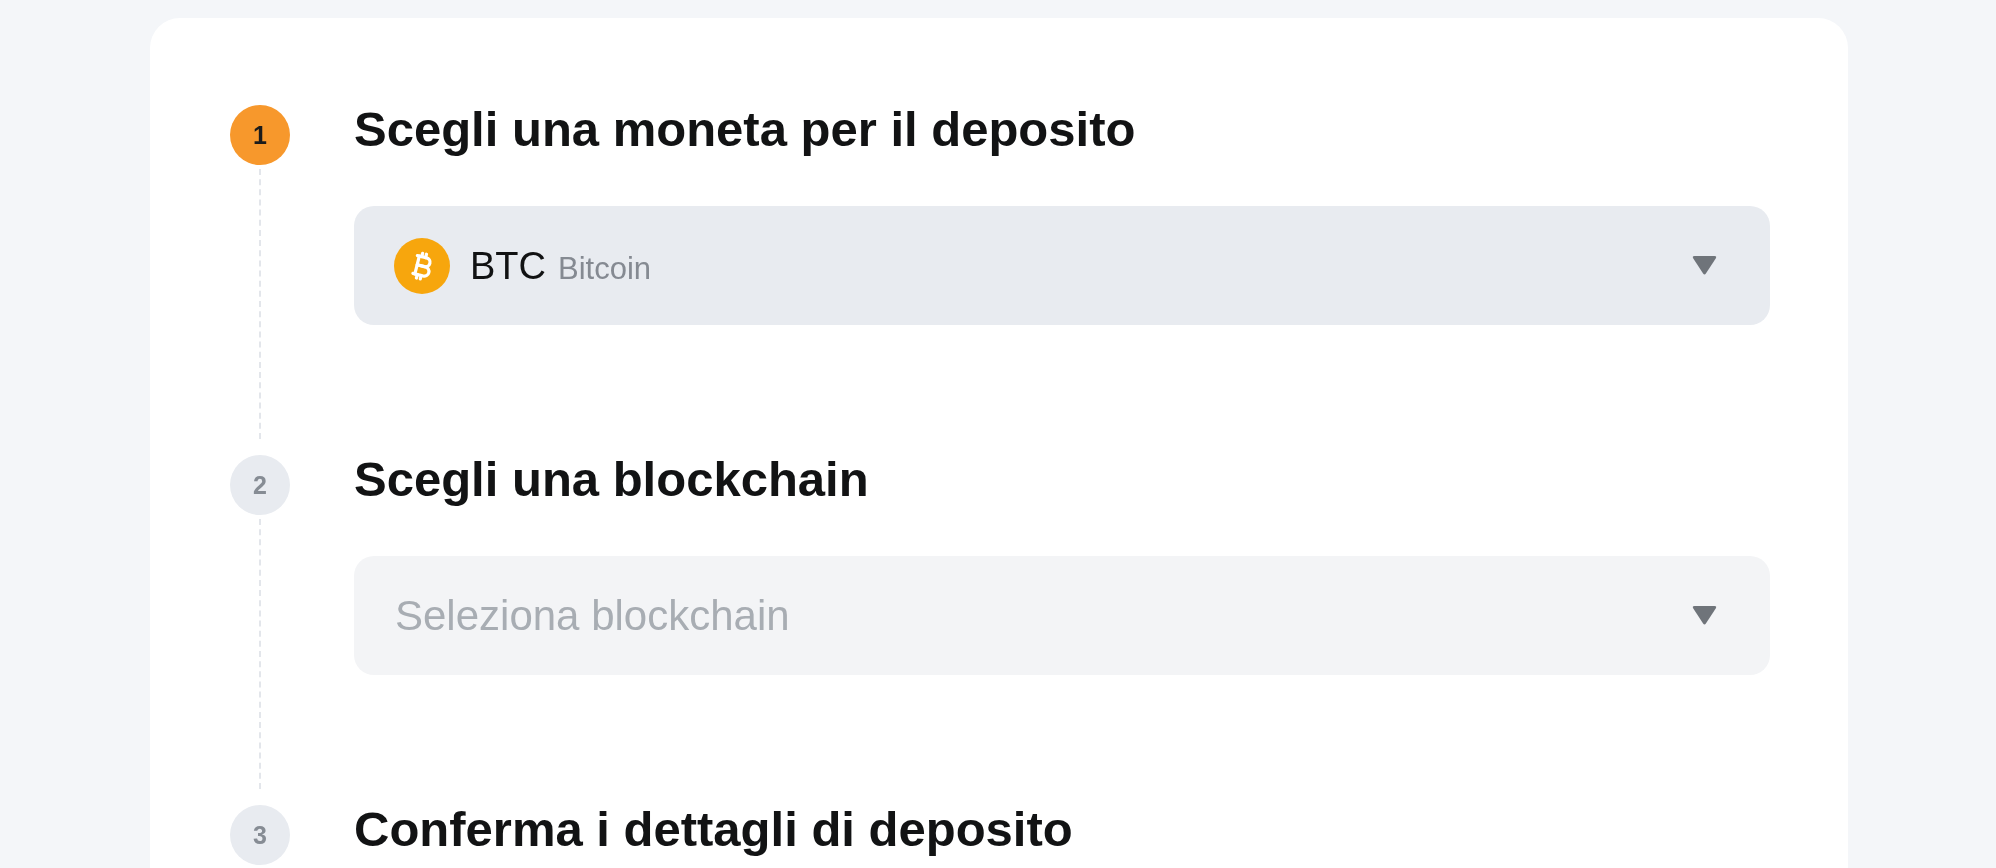 This screenshot has height=868, width=1996. I want to click on coin-icon, so click(422, 265).